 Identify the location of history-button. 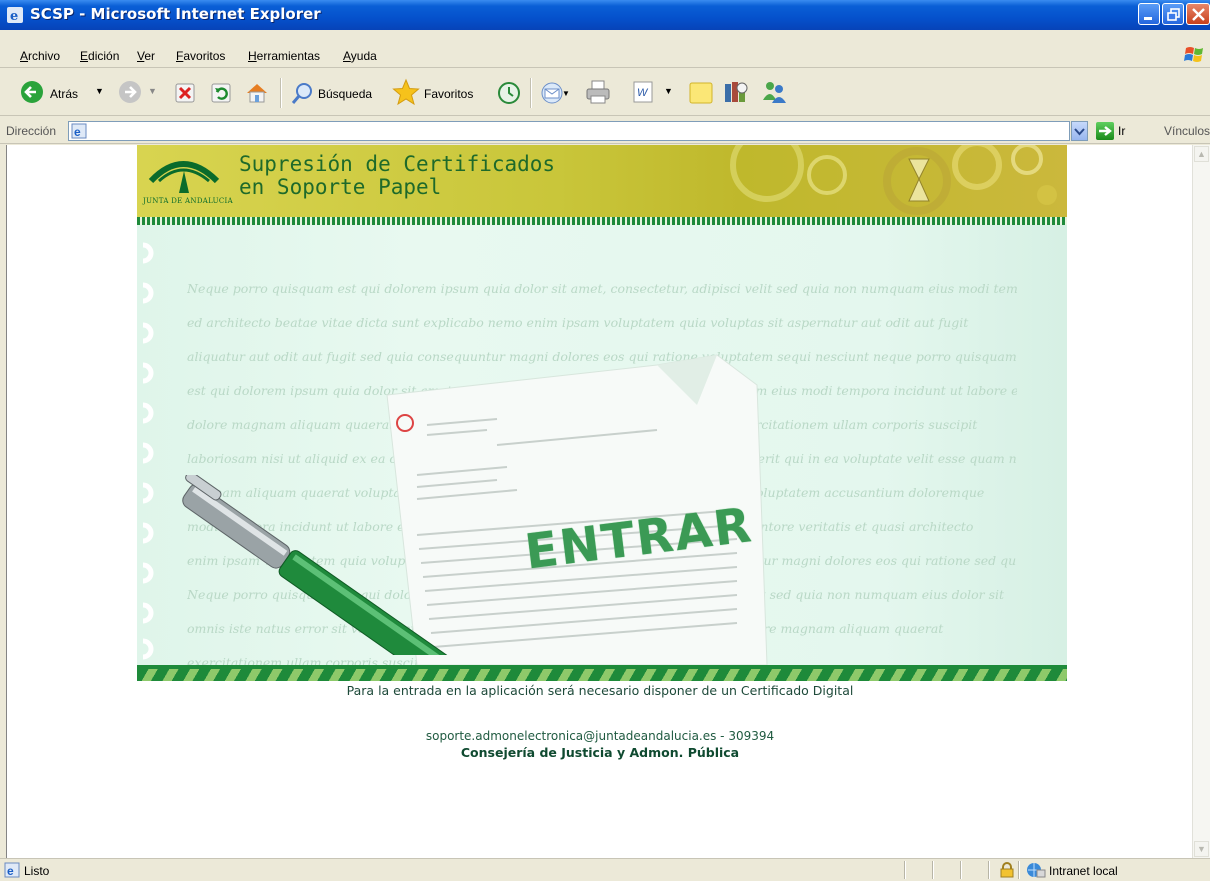
(509, 95).